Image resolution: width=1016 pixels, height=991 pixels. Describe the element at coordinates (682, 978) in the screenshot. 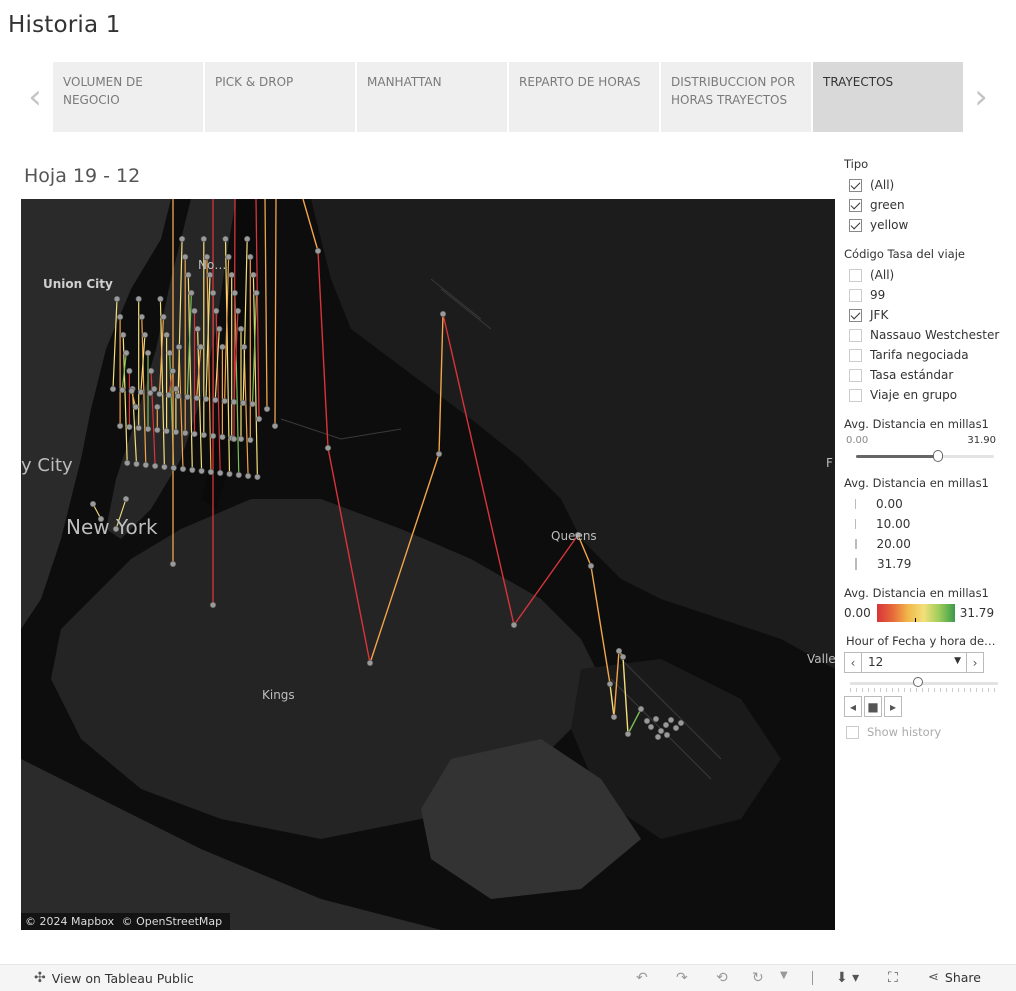

I see `redo-button: ↷` at that location.